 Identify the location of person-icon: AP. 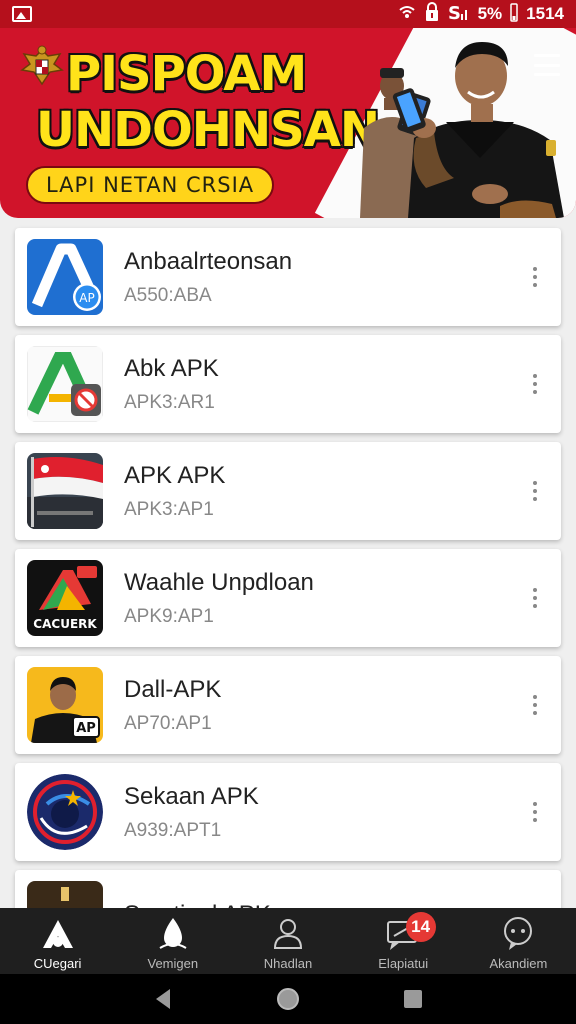
(65, 705).